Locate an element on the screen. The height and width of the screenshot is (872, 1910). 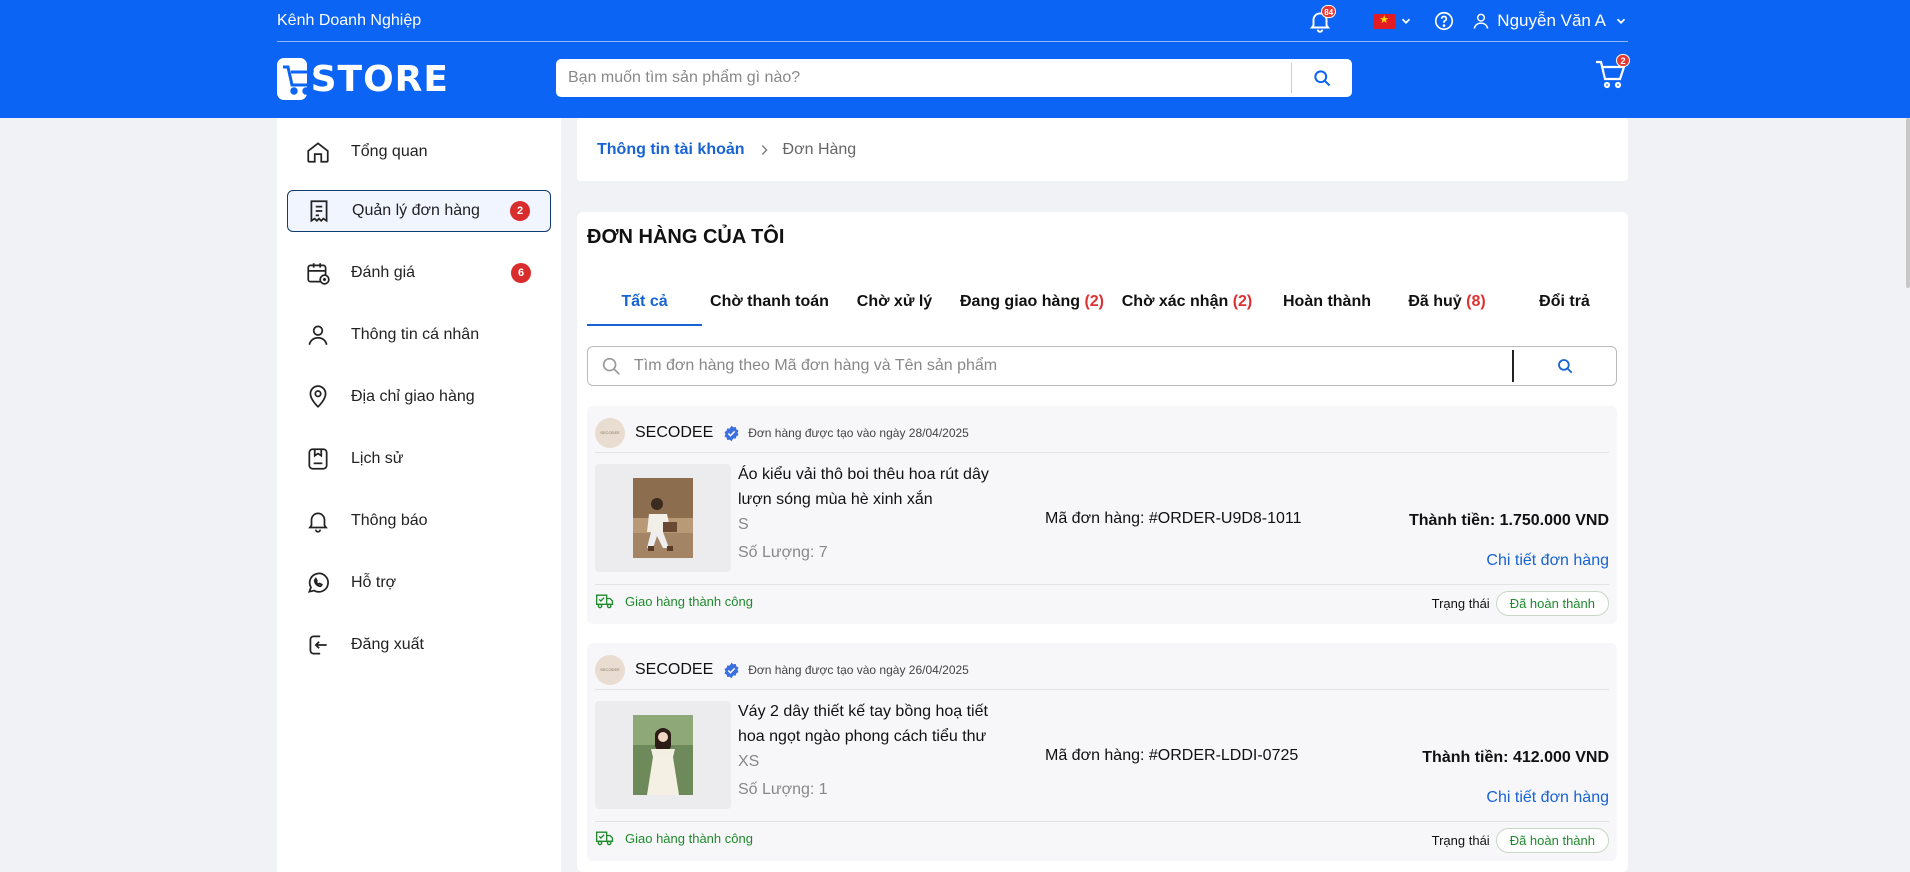
help-icon is located at coordinates (1444, 21).